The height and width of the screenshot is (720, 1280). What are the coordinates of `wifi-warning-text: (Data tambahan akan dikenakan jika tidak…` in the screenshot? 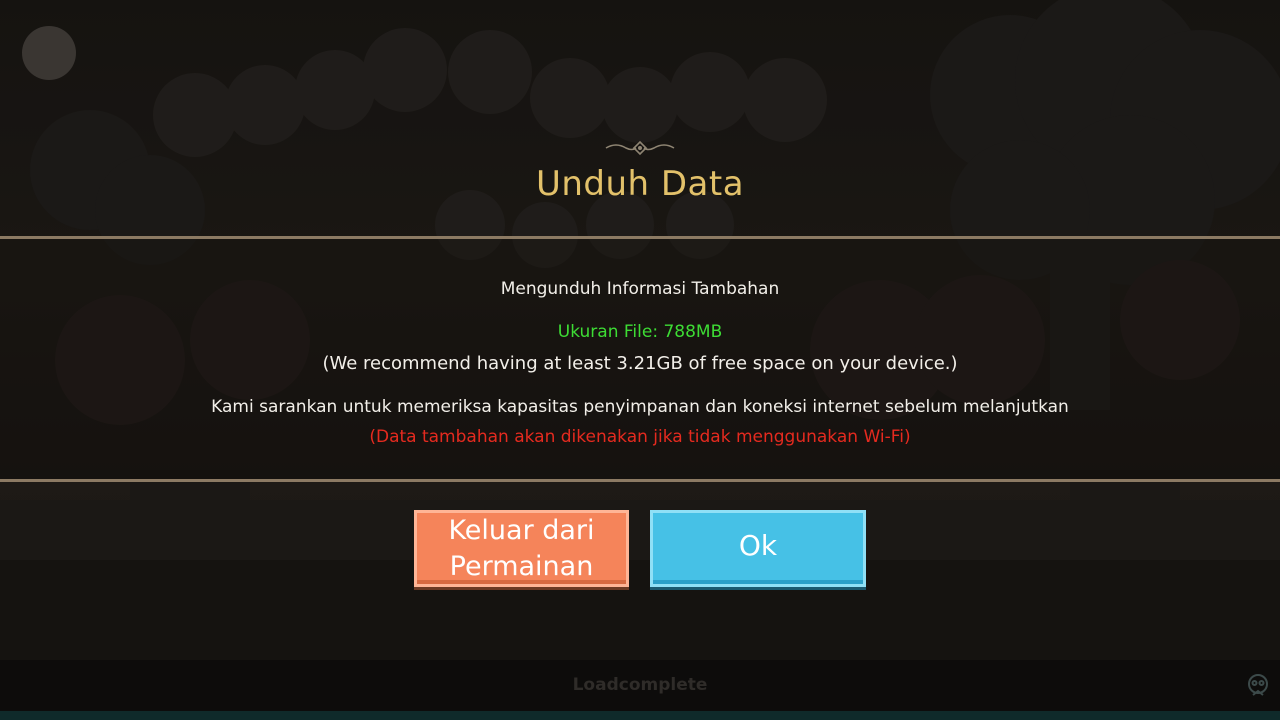 It's located at (640, 437).